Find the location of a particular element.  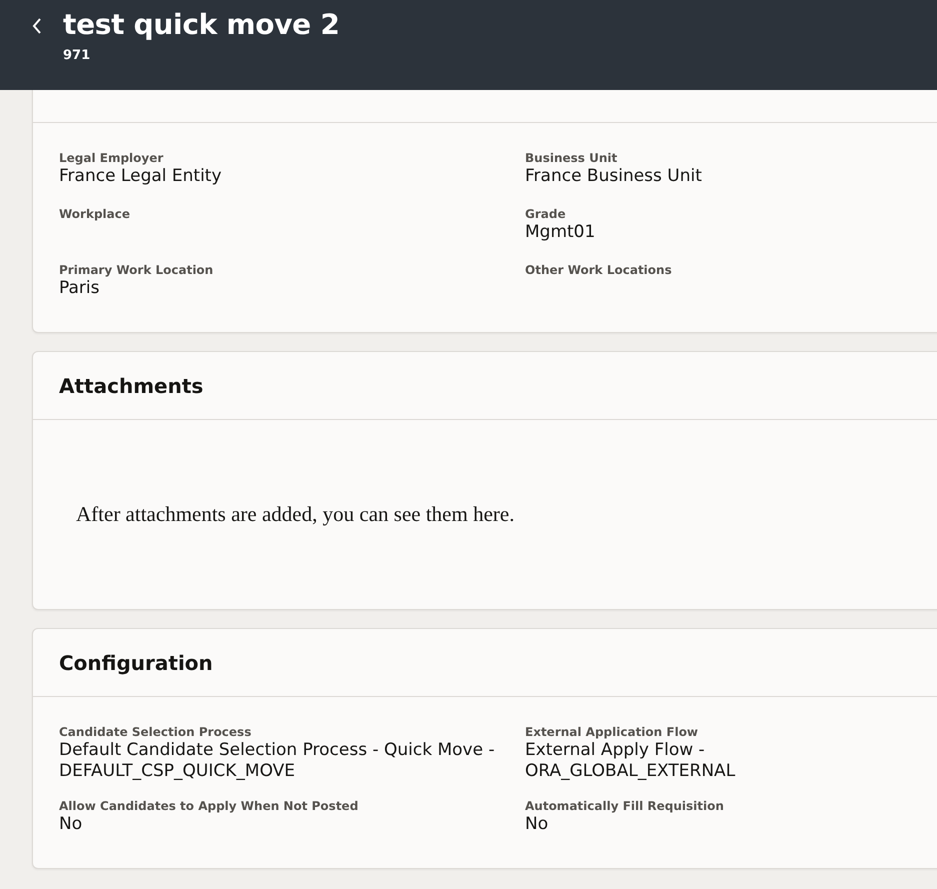

field-label: External Application Flow is located at coordinates (612, 732).